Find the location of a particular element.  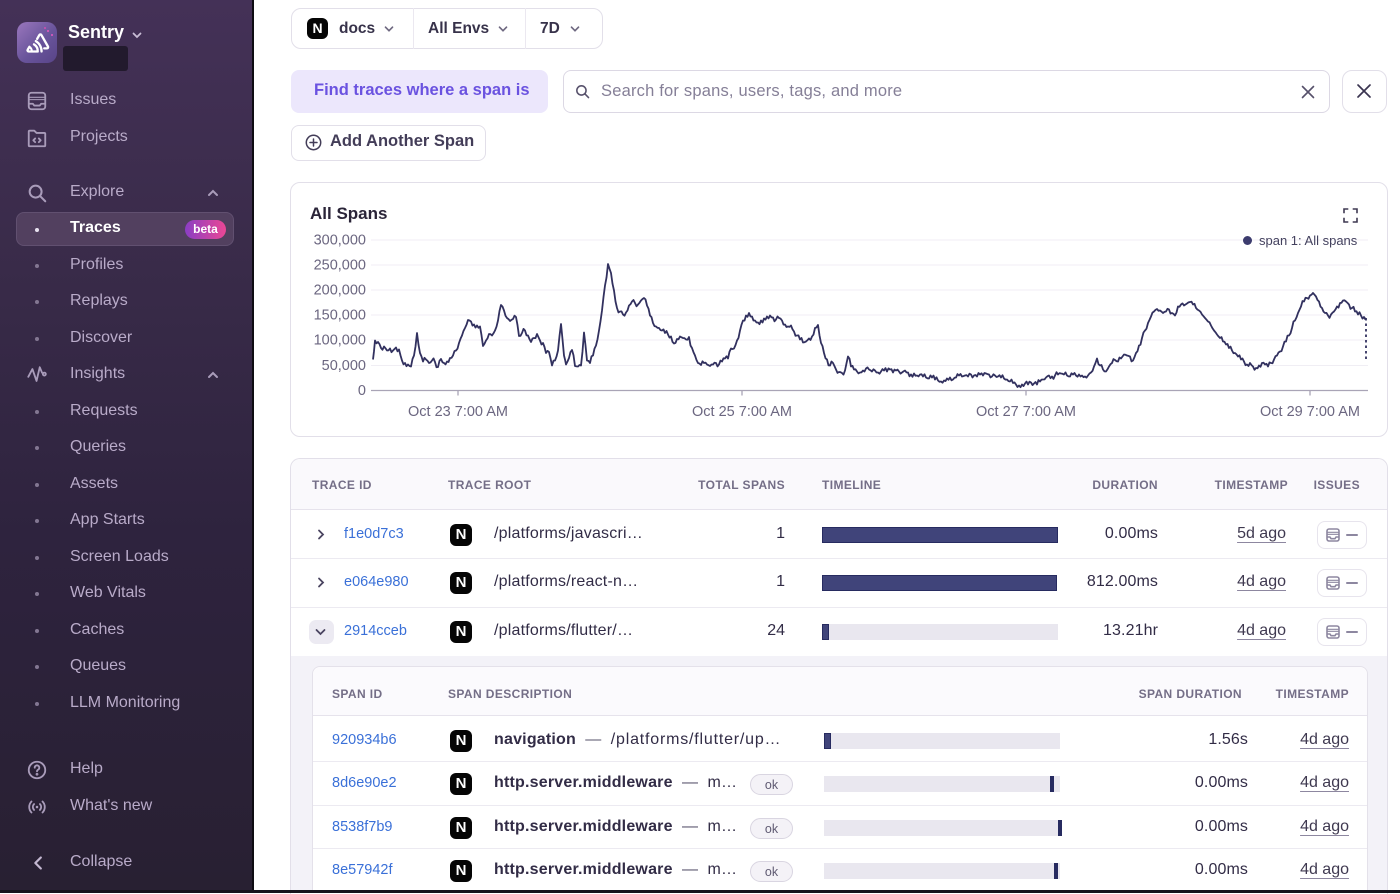

svg-text: Oct 25 7:00 AM is located at coordinates (742, 412).